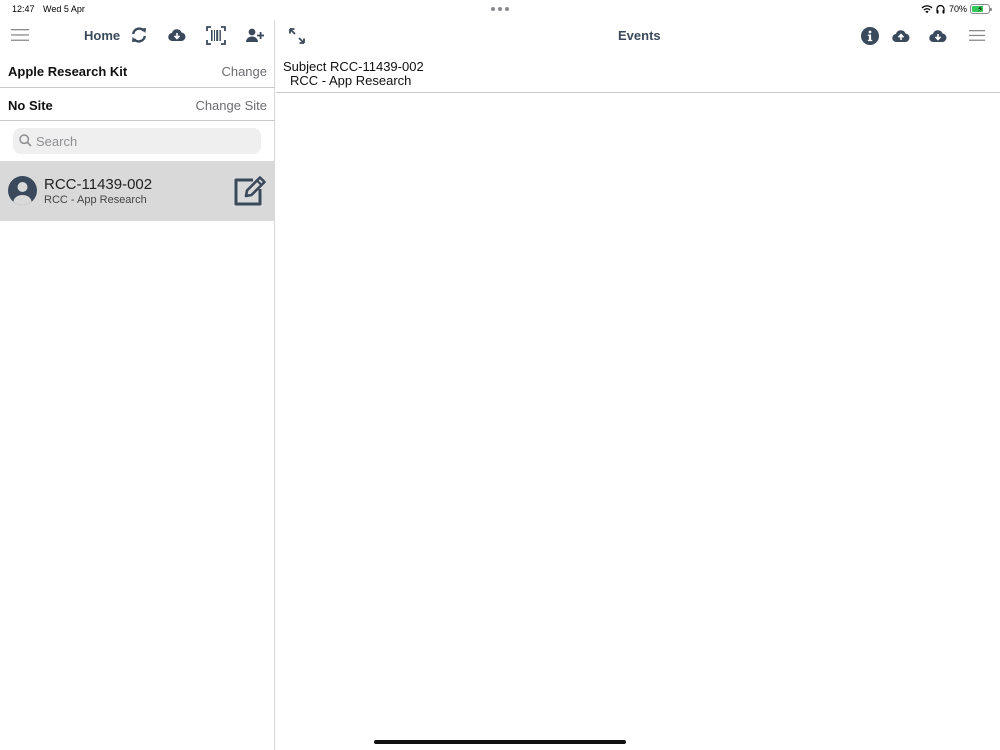 The height and width of the screenshot is (750, 1000). Describe the element at coordinates (297, 36) in the screenshot. I see `expand-icon` at that location.